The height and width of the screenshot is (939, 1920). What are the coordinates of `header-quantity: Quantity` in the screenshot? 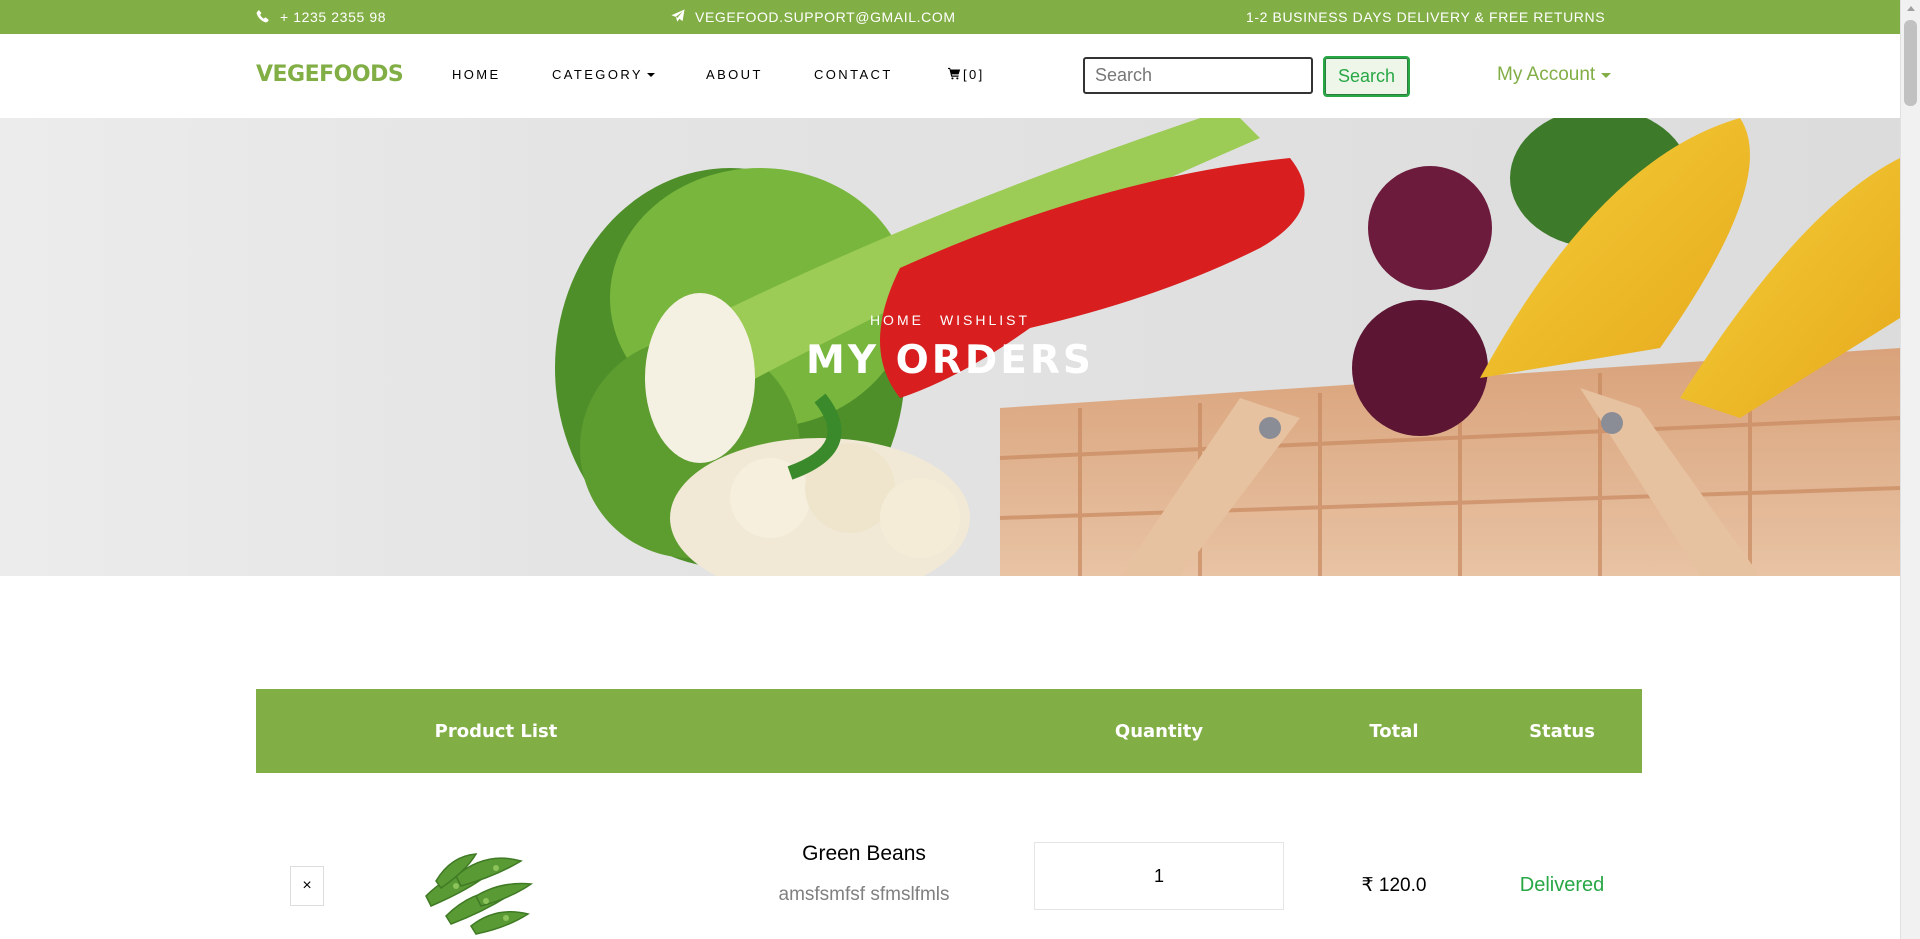 It's located at (1159, 731).